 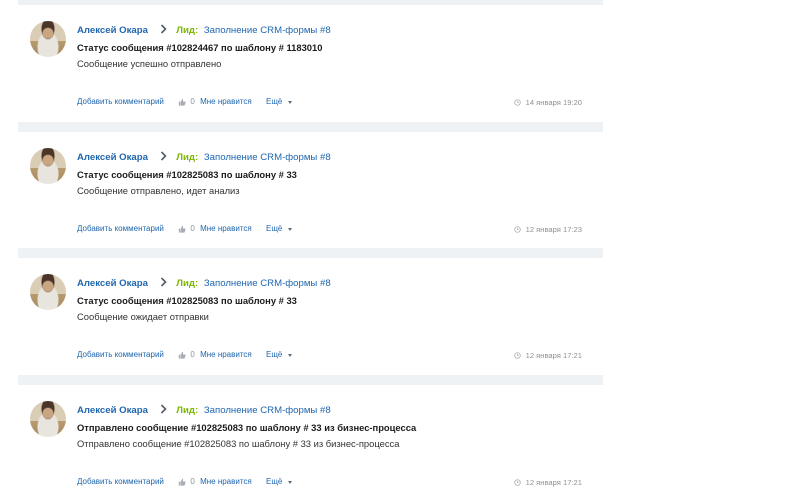 What do you see at coordinates (149, 63) in the screenshot?
I see `post-text: Сообщение успешно отправлено` at bounding box center [149, 63].